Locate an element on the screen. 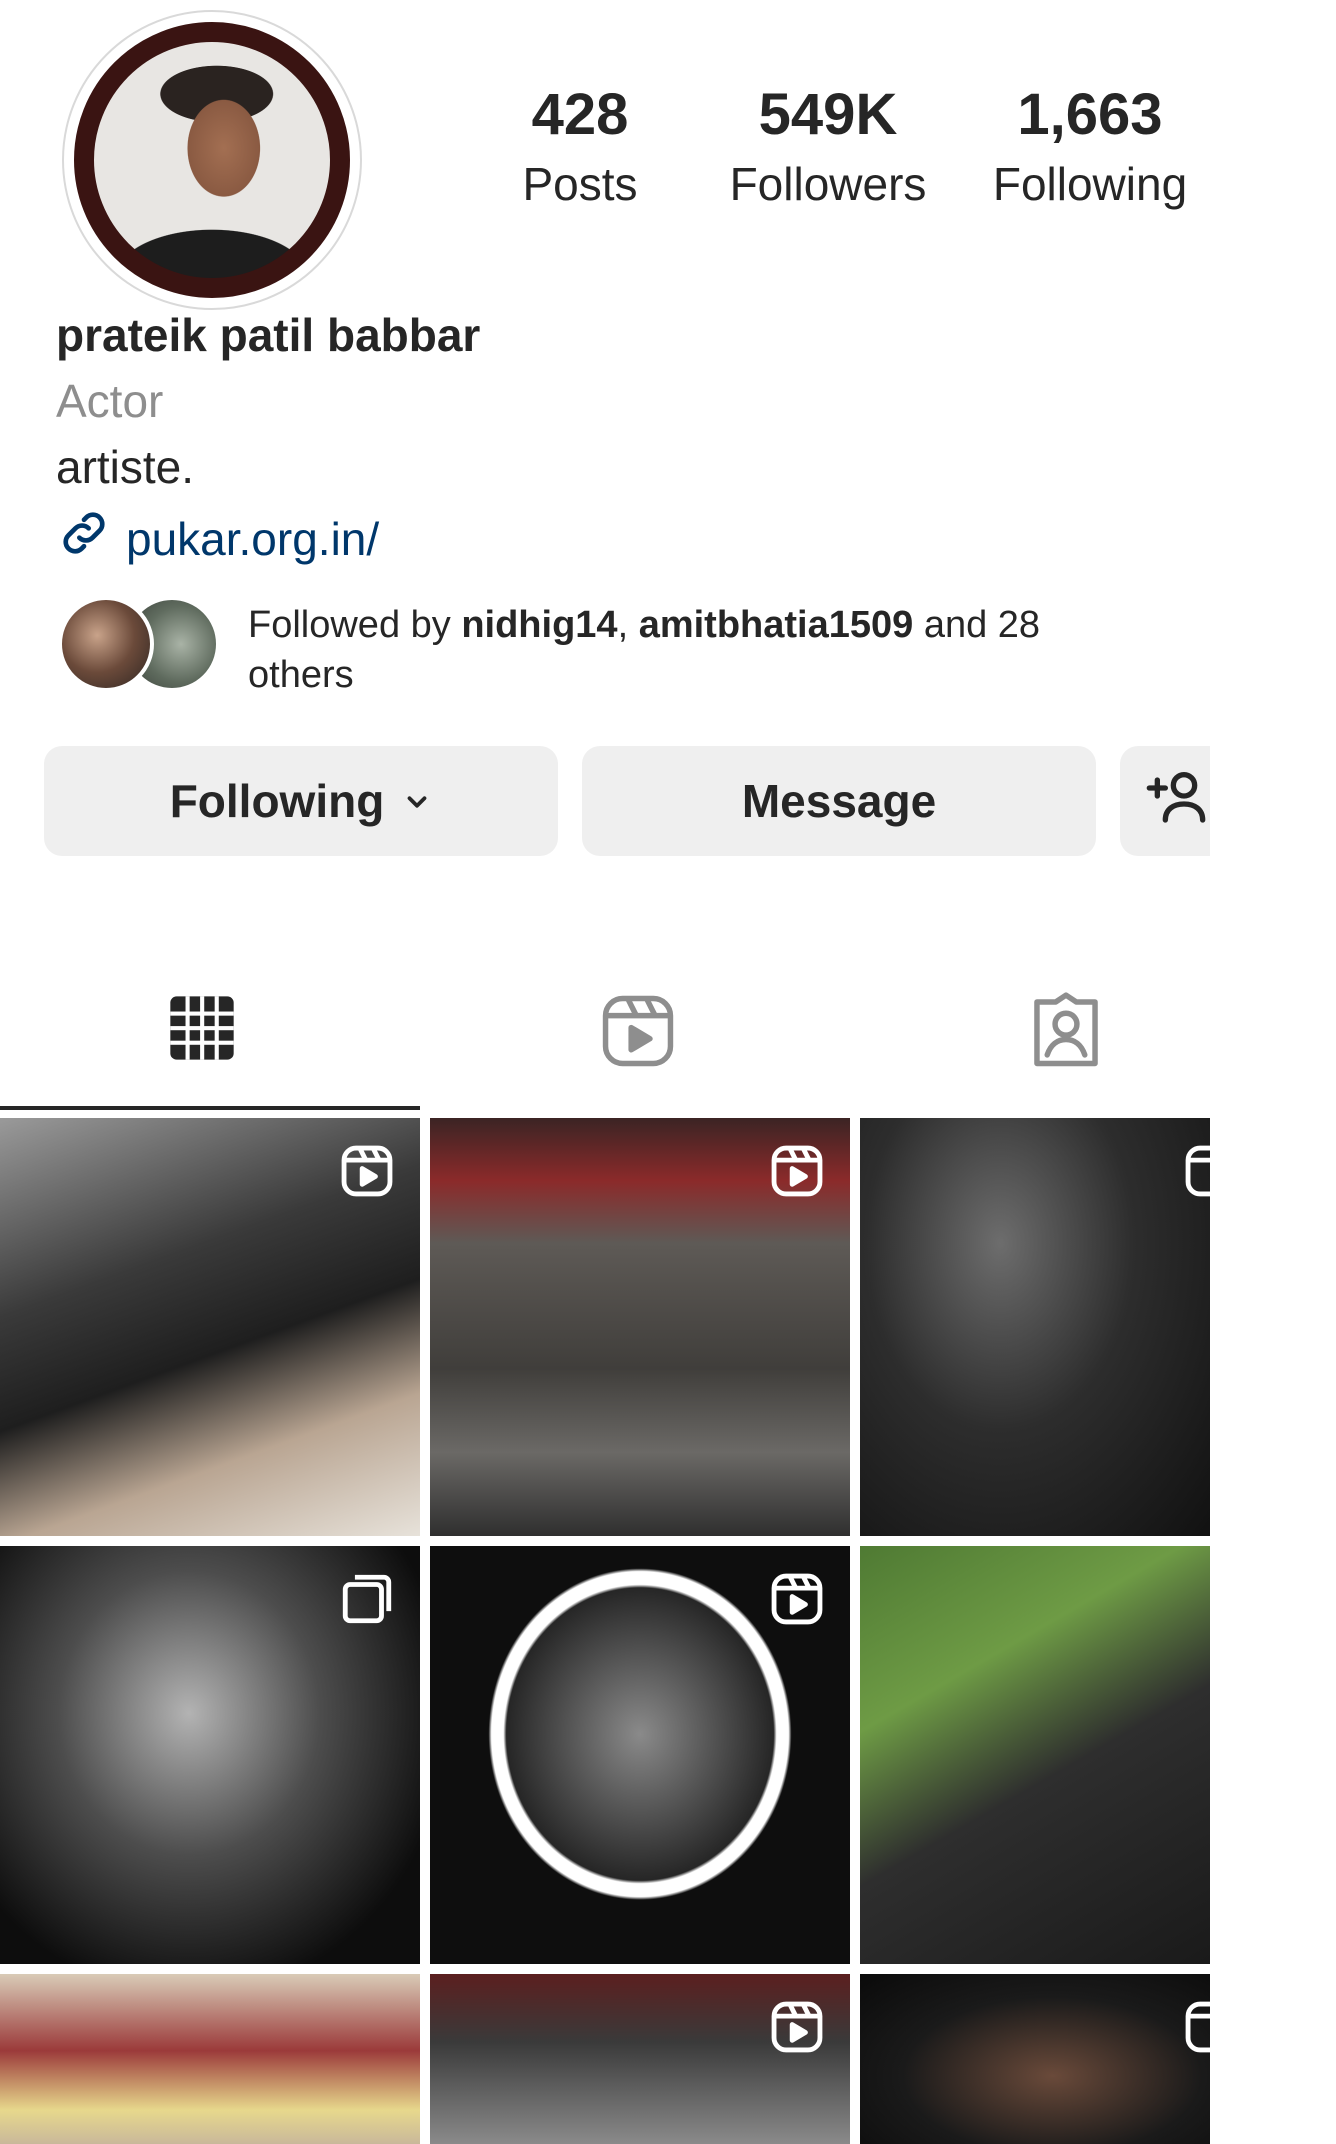 The width and height of the screenshot is (1336, 2144). stat-following: 1,663 Following is located at coordinates (1090, 146).